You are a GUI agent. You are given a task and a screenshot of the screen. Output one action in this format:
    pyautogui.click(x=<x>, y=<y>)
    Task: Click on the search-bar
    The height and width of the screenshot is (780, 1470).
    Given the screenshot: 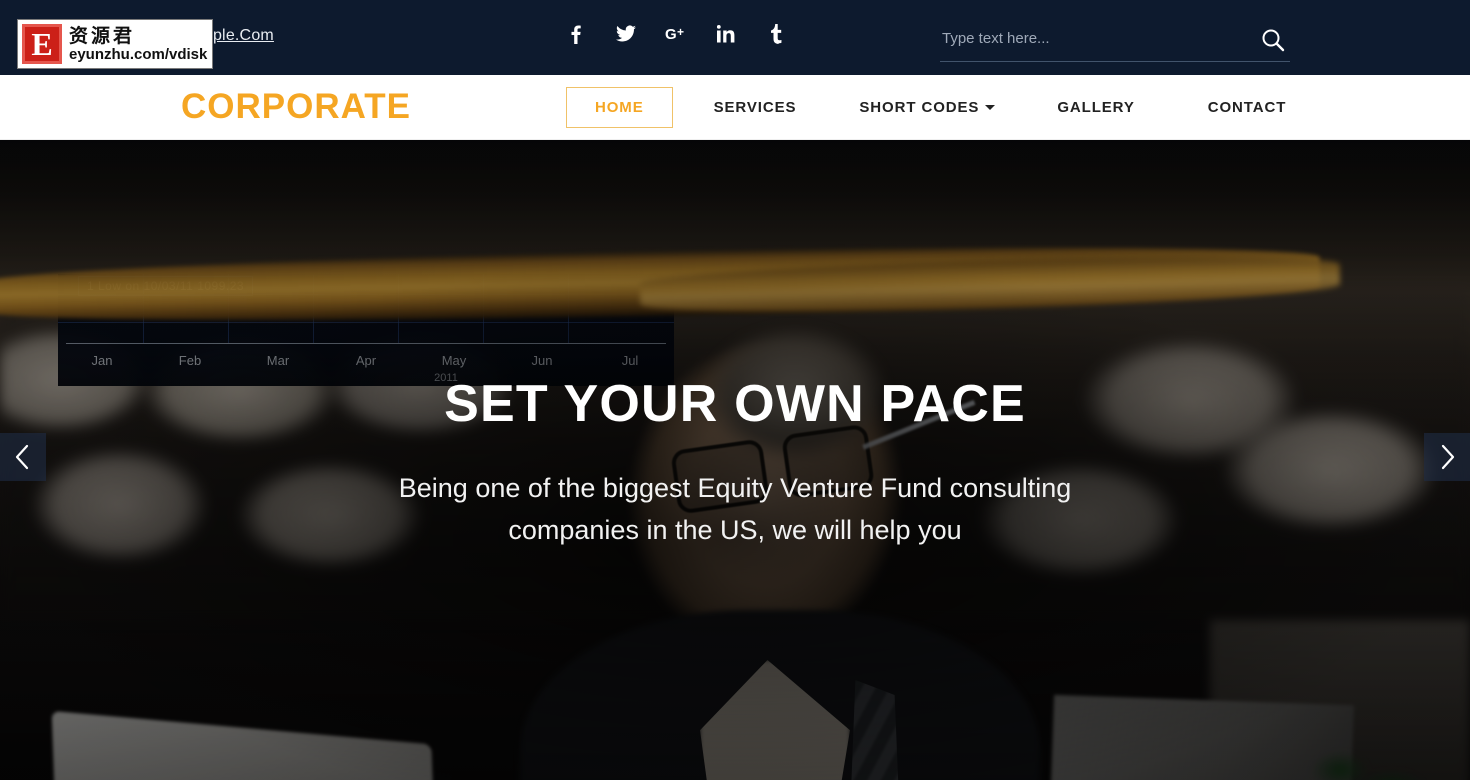 What is the action you would take?
    pyautogui.click(x=1115, y=42)
    